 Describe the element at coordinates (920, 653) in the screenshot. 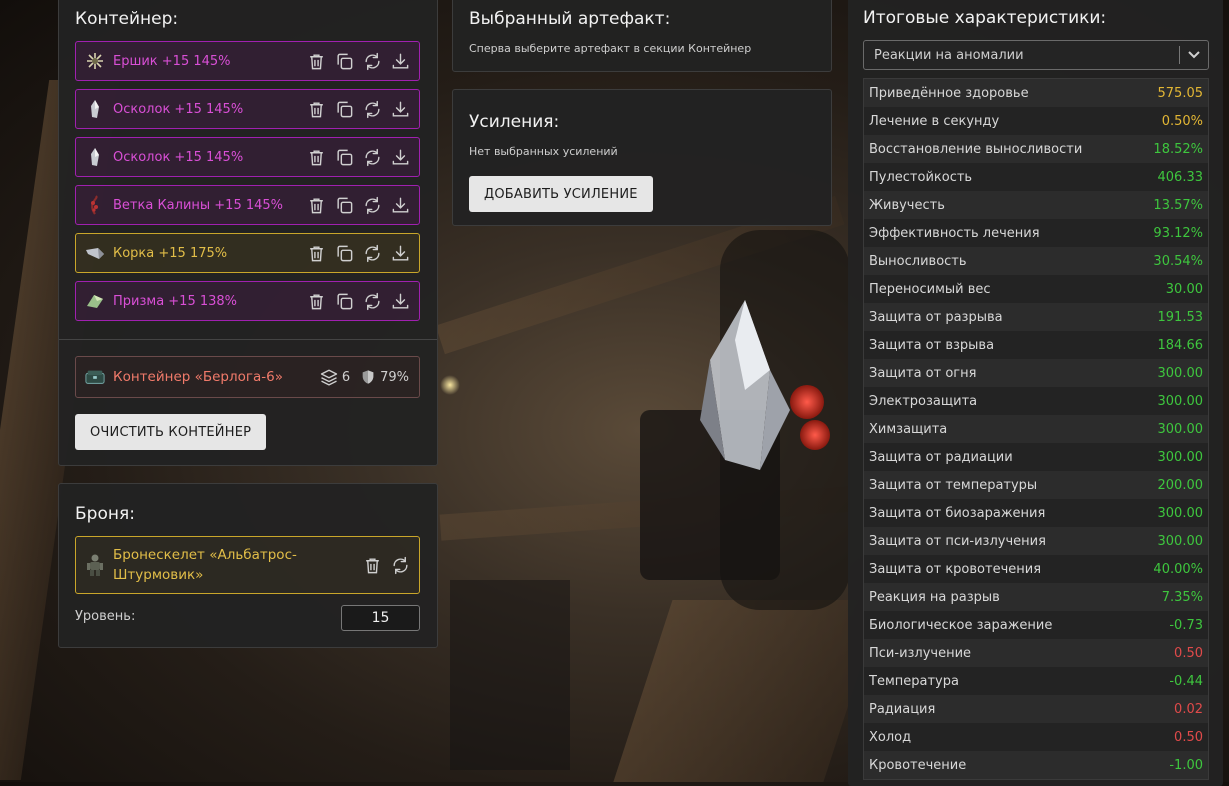

I see `stat-label: Пси-излучение` at that location.